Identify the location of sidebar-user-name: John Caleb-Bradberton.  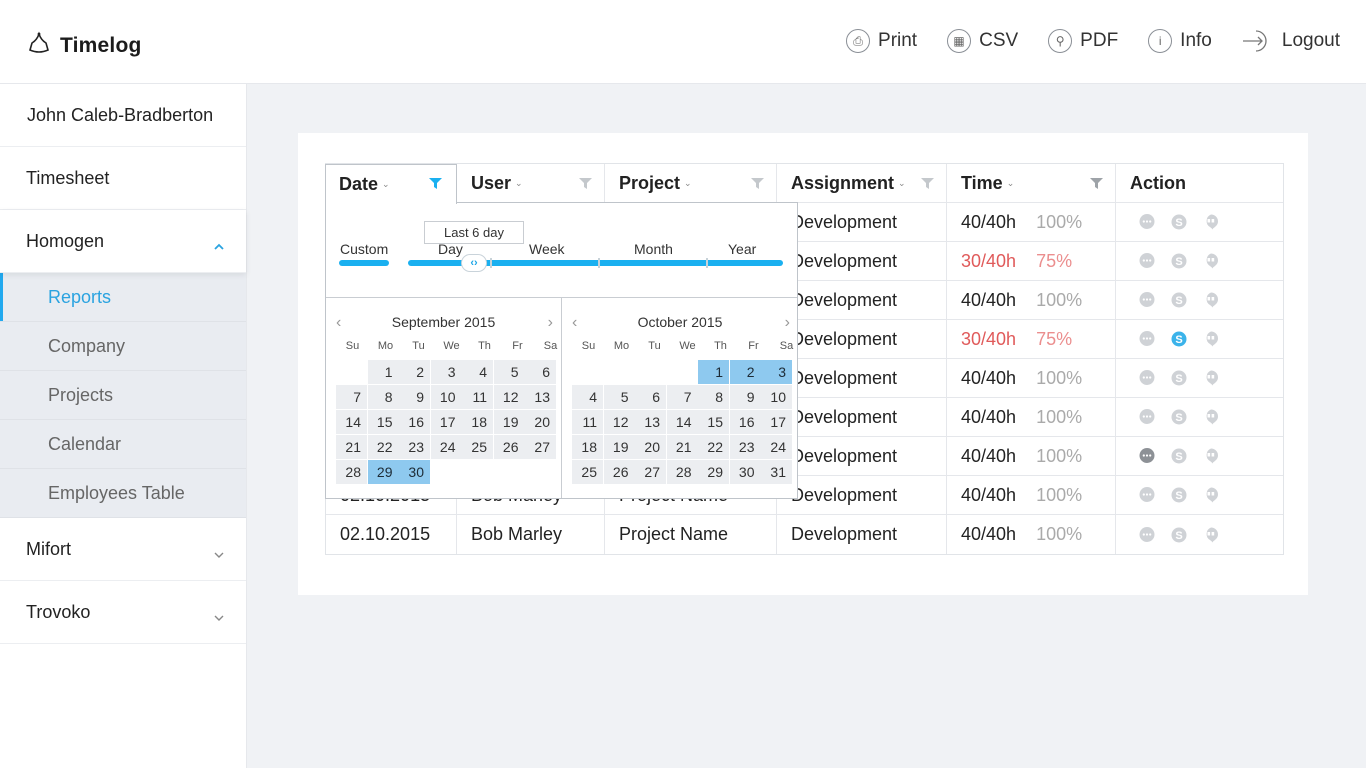
(123, 115).